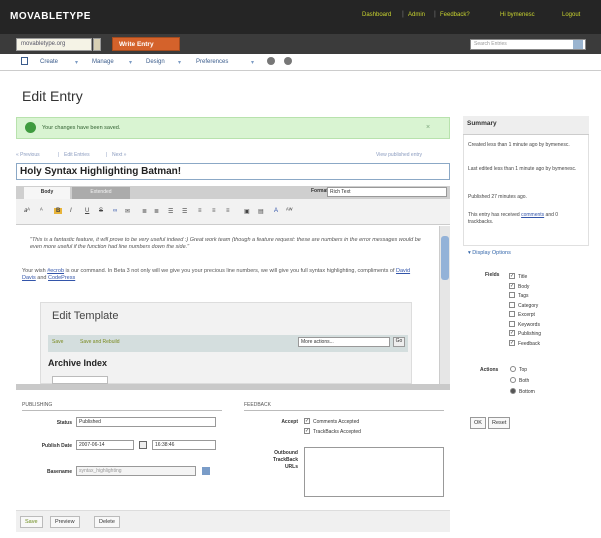 This screenshot has height=538, width=601. I want to click on previous-link: « Previous, so click(28, 155).